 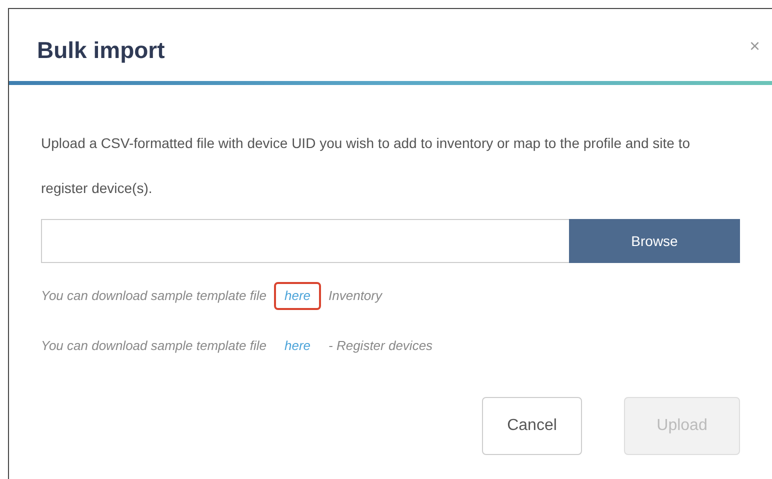 I want to click on template-type-text: Inventory, so click(x=355, y=296).